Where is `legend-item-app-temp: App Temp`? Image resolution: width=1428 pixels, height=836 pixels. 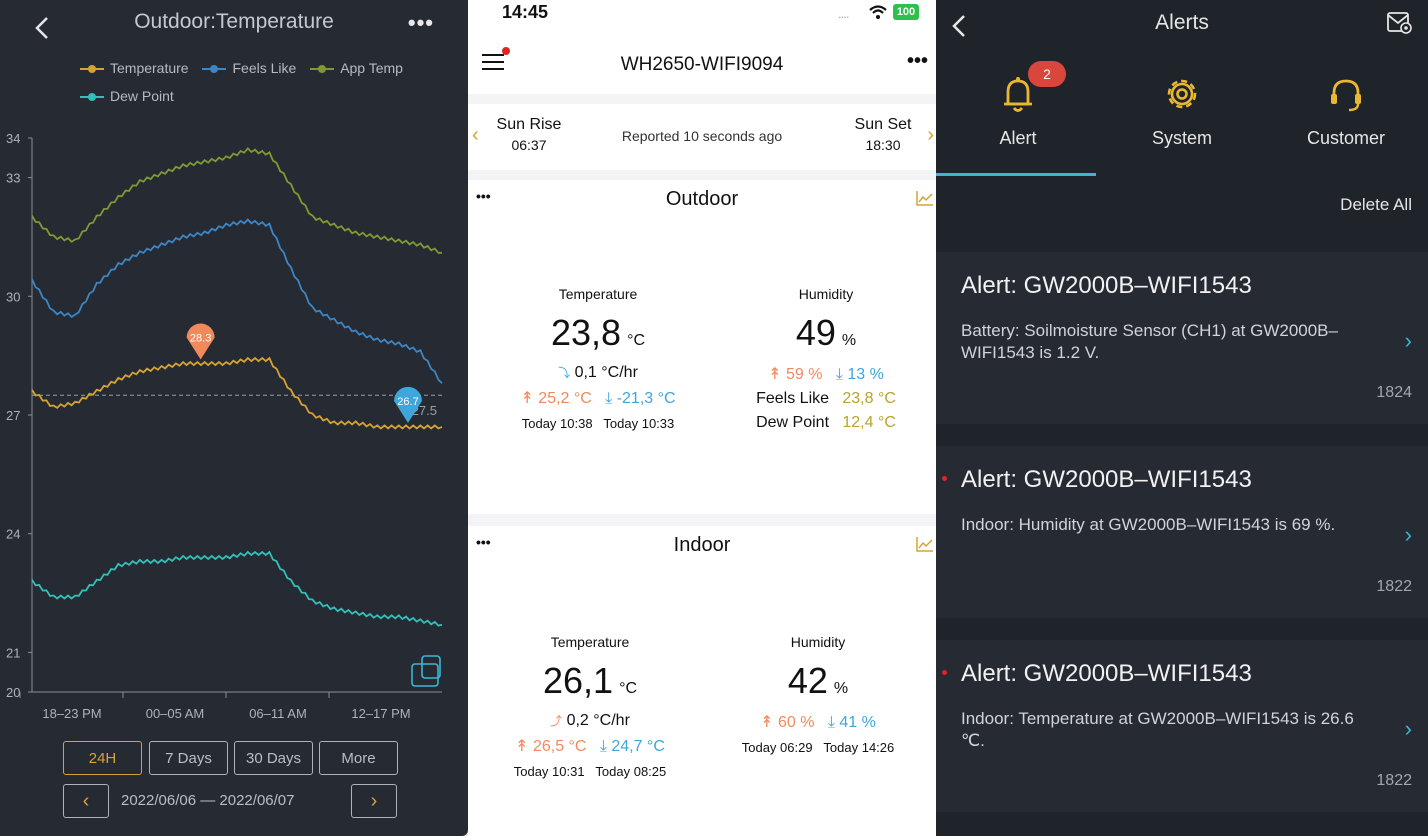 legend-item-app-temp: App Temp is located at coordinates (356, 68).